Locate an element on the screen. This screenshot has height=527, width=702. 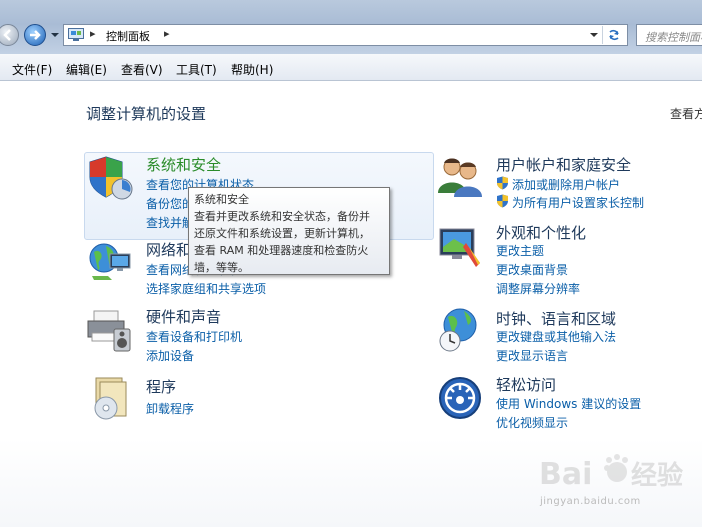
menu-bar: 文件(F) 编辑(E) 查看(V) 工具(T) 帮助(H) is located at coordinates (351, 67).